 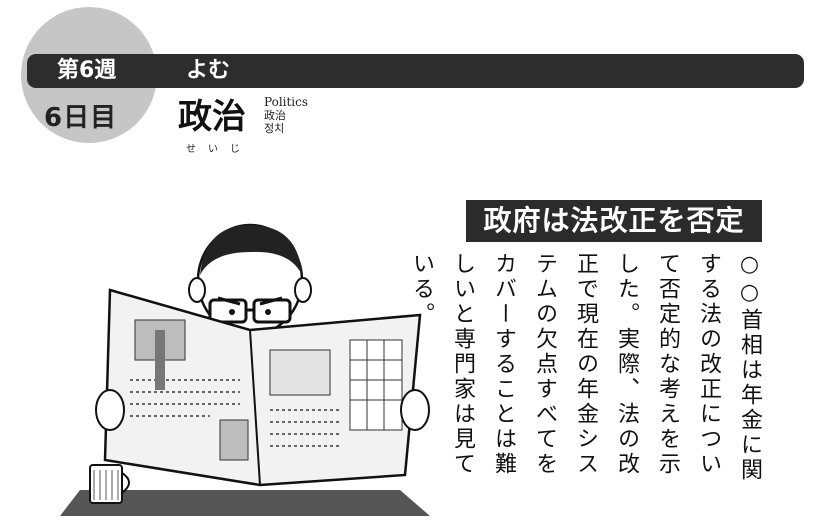 What do you see at coordinates (228, 311) in the screenshot?
I see `glasses-left` at bounding box center [228, 311].